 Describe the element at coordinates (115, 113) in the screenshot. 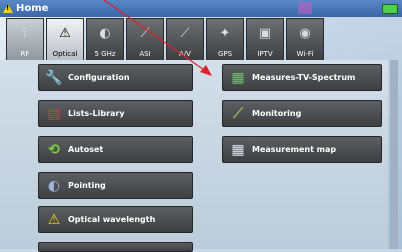

I see `lists-library-button: ▤ Lists-Library` at that location.